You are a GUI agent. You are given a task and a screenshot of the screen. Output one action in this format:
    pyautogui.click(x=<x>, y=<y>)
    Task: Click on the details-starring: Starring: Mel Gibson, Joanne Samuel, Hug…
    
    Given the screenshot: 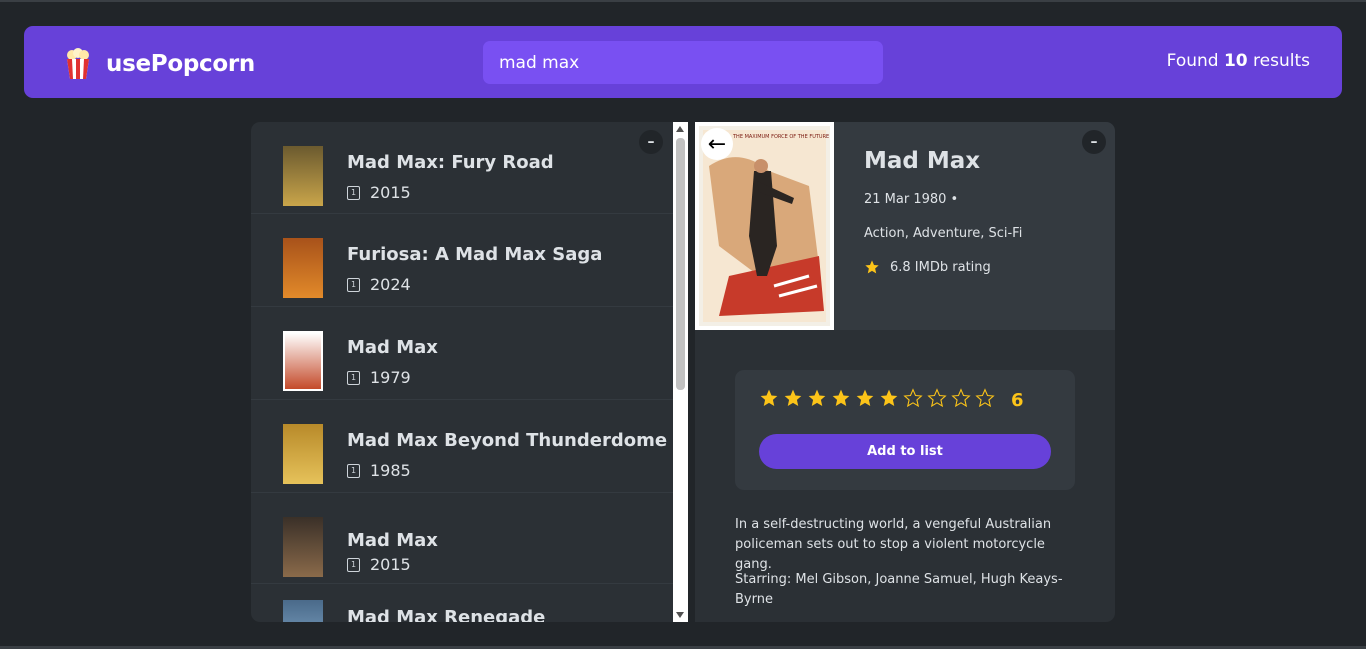 What is the action you would take?
    pyautogui.click(x=899, y=589)
    